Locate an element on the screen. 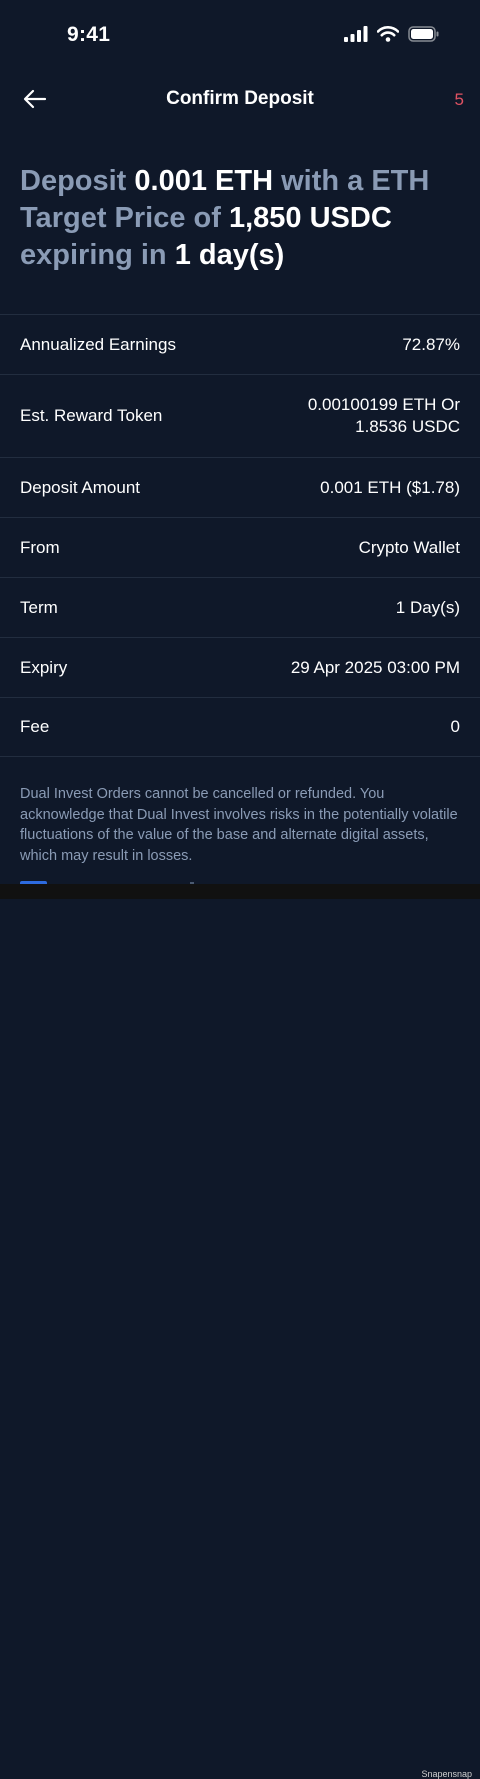  detail-label: Expiry is located at coordinates (44, 667).